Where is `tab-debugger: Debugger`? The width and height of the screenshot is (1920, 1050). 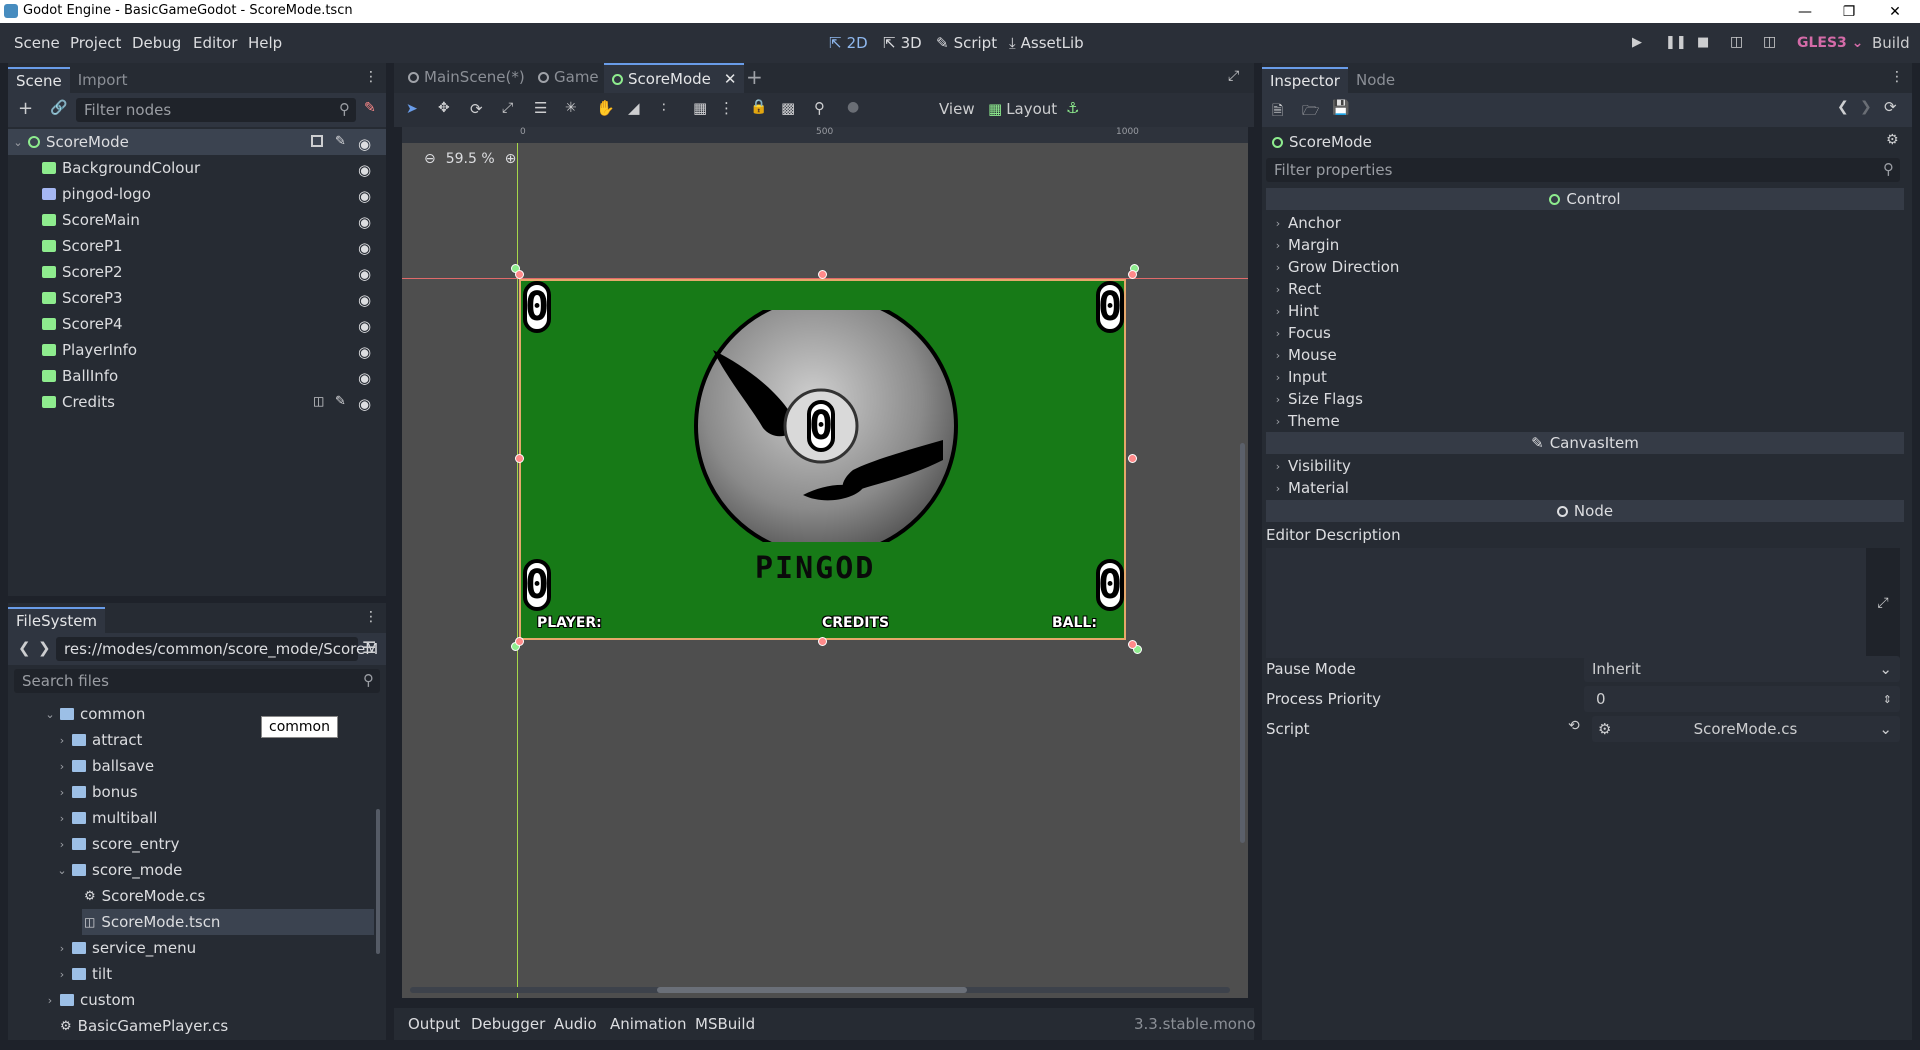
tab-debugger: Debugger is located at coordinates (508, 1024).